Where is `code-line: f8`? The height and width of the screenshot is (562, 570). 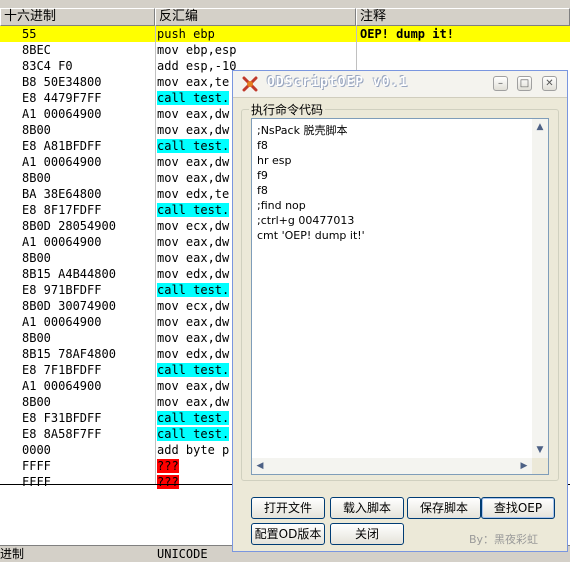
code-line: f8 is located at coordinates (262, 190).